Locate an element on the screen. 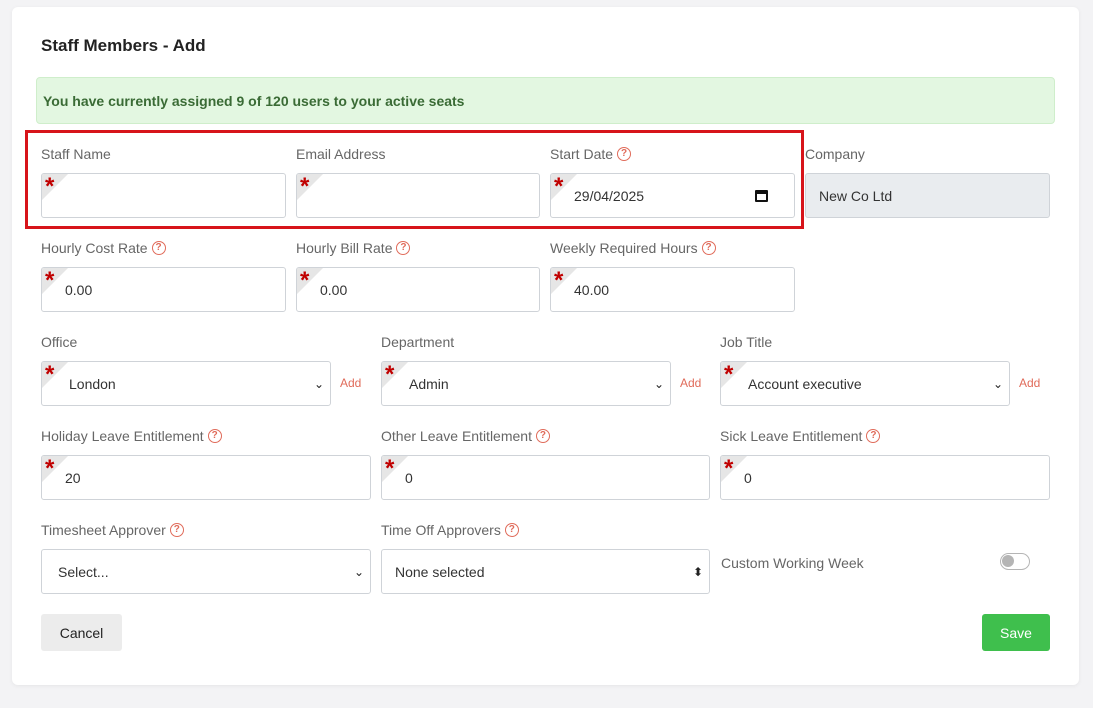 The height and width of the screenshot is (708, 1093). weekly-hours-label: Weekly Required Hours ? is located at coordinates (633, 248).